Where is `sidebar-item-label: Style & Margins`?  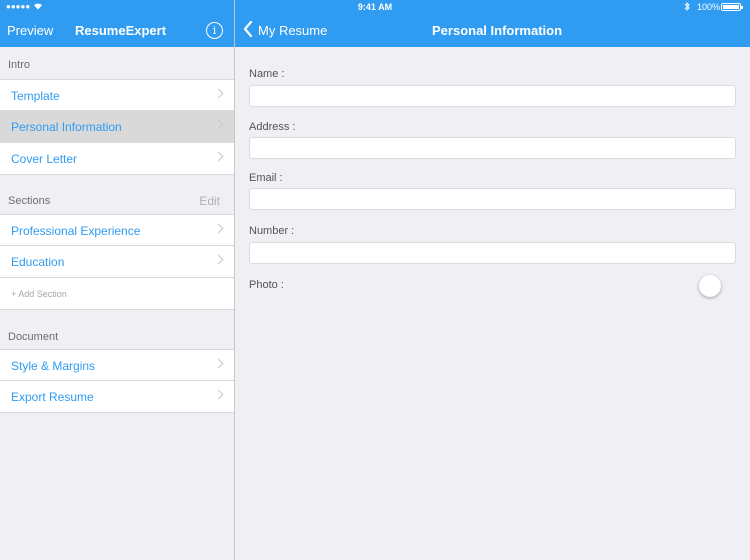
sidebar-item-label: Style & Margins is located at coordinates (53, 366).